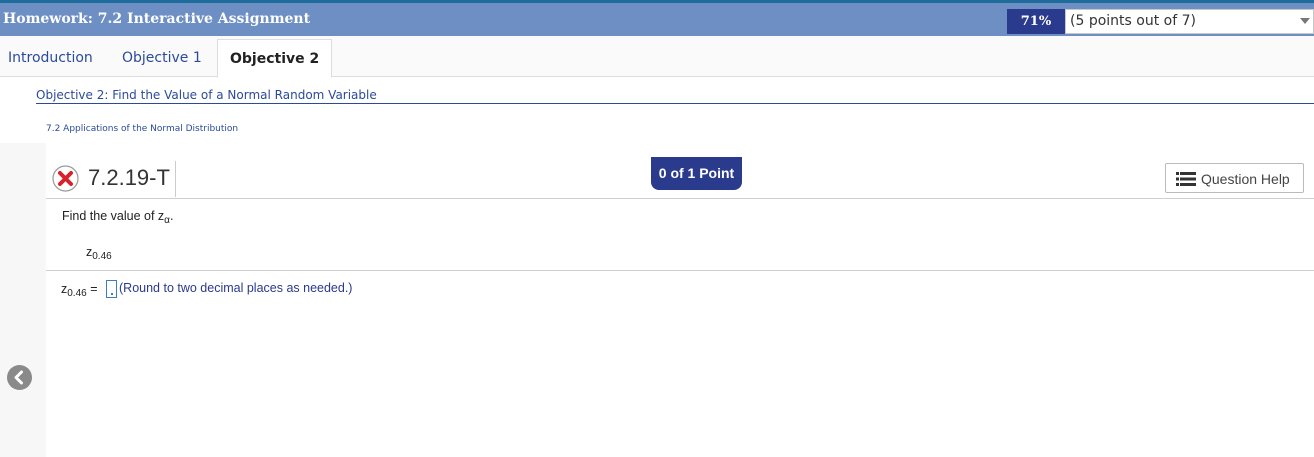 This screenshot has height=457, width=1314. What do you see at coordinates (175, 179) in the screenshot?
I see `header-divider` at bounding box center [175, 179].